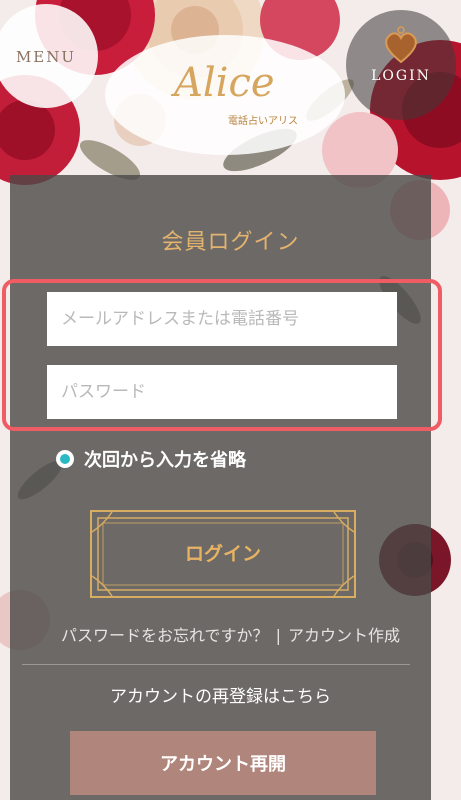  I want to click on remember-option: 次回から入力を省略, so click(151, 459).